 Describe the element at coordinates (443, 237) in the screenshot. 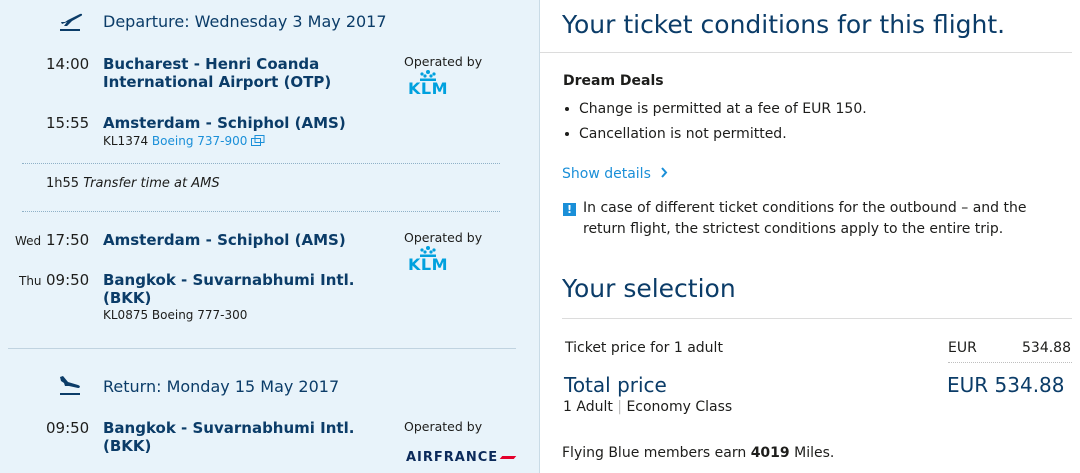

I see `leg2-operated-by-label: Operated by` at that location.